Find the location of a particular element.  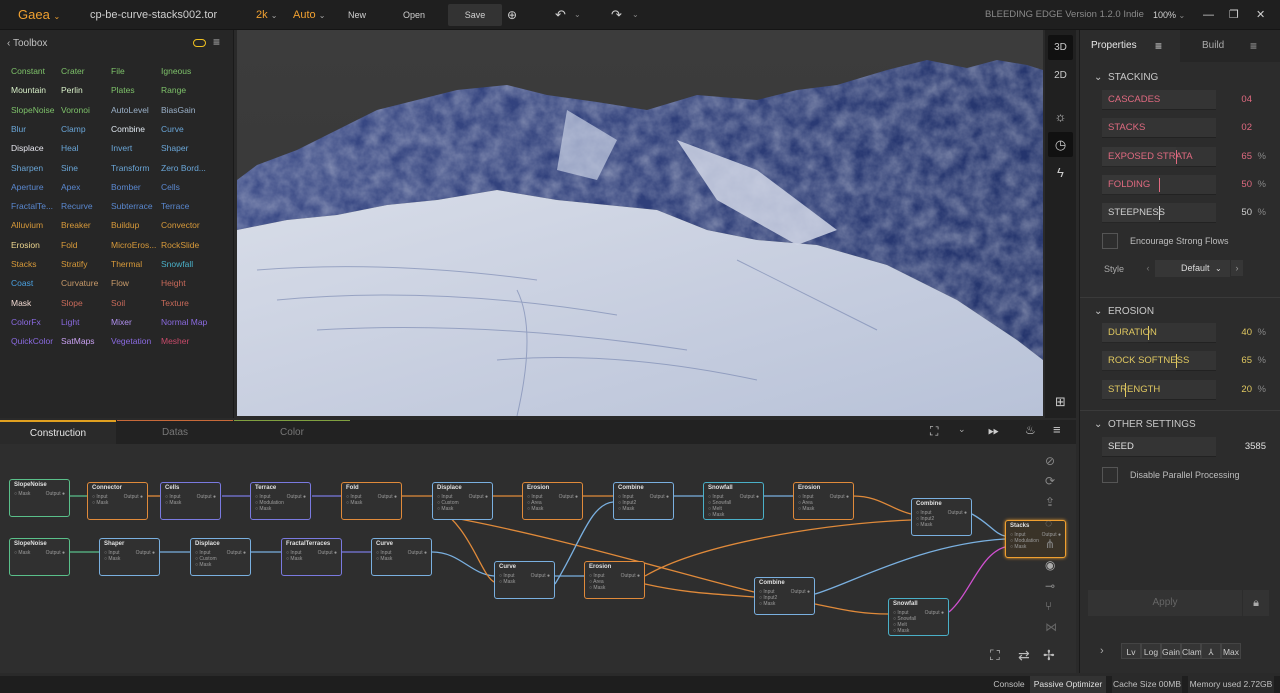

expand-icon: ✢ is located at coordinates (1049, 655).